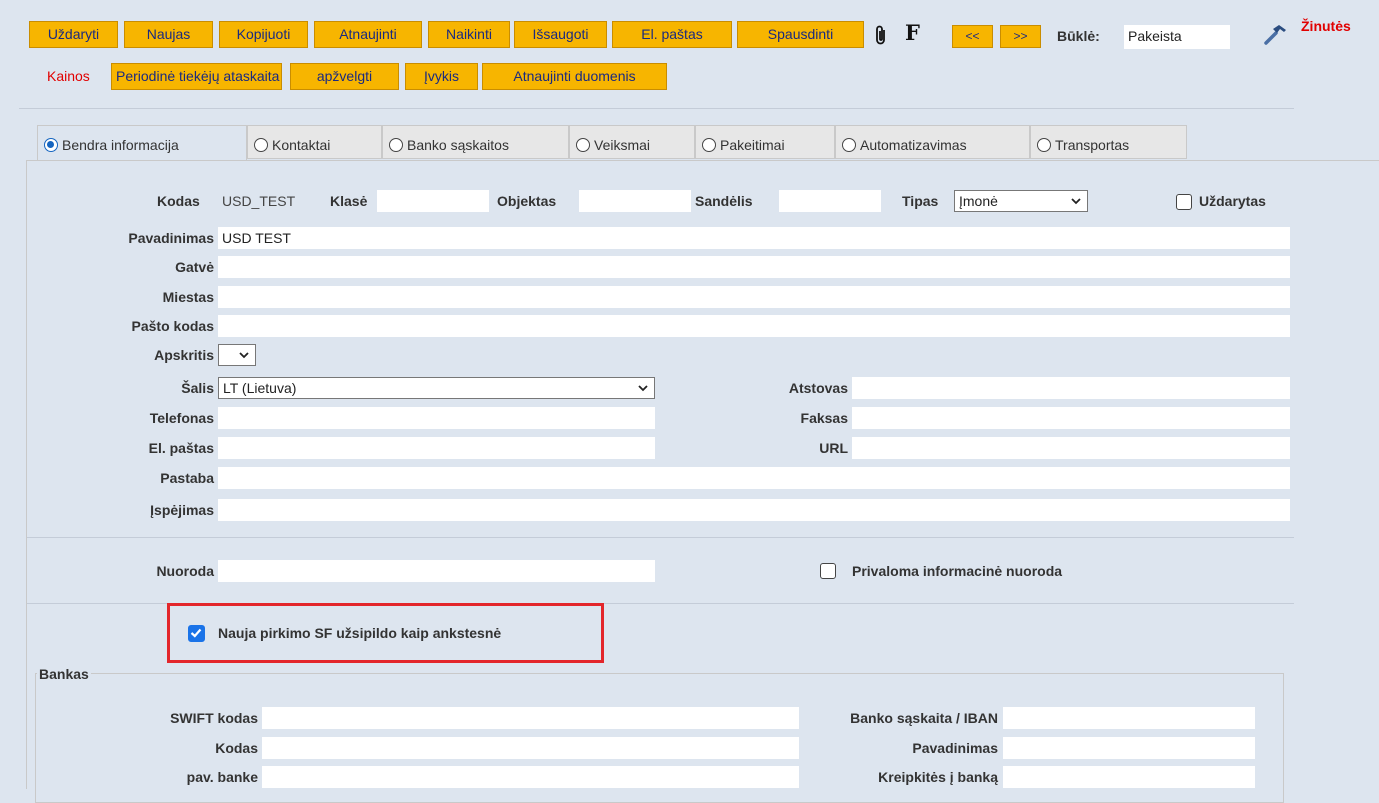 The width and height of the screenshot is (1379, 803). I want to click on swift-label: SWIFT kodas, so click(214, 718).